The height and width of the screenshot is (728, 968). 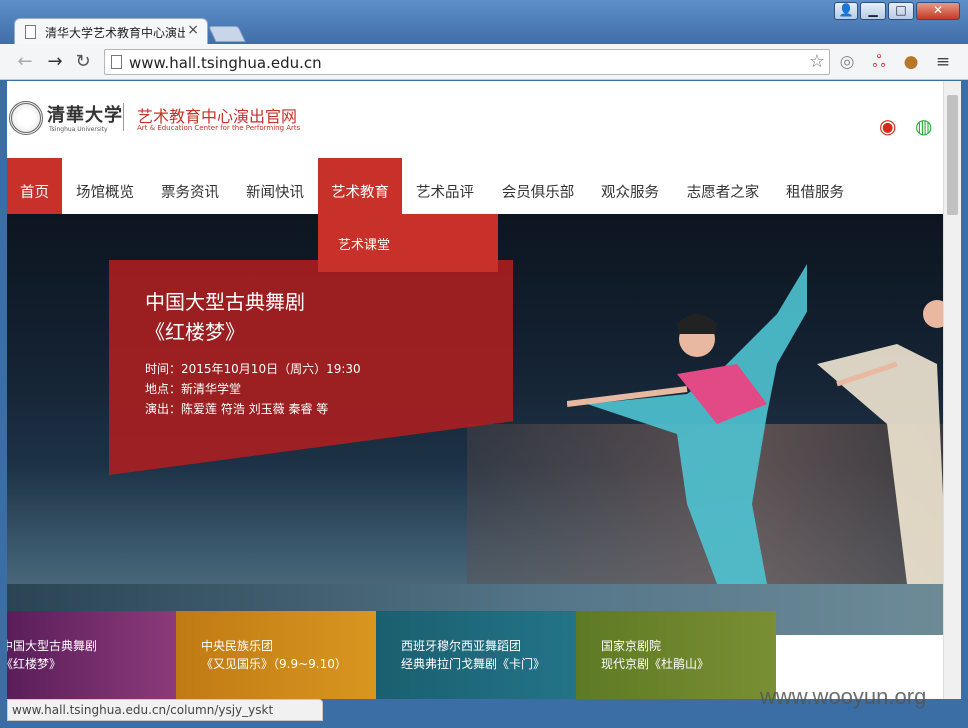 What do you see at coordinates (631, 646) in the screenshot?
I see `thumbnail-title: 国家京剧院` at bounding box center [631, 646].